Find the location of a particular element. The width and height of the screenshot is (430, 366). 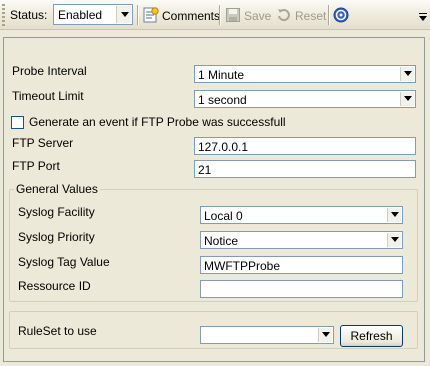

timeout-limit-value: 1 second is located at coordinates (222, 100).